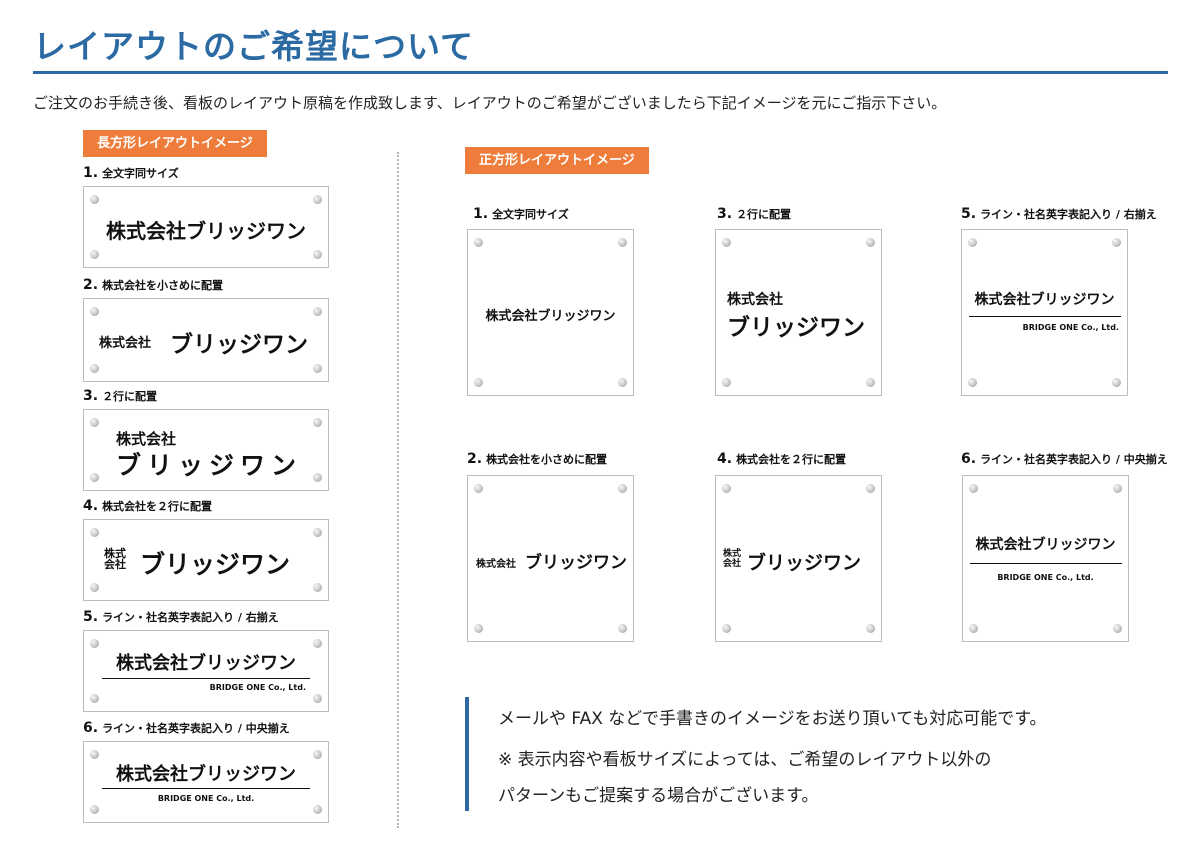 This screenshot has height=842, width=1191. What do you see at coordinates (557, 160) in the screenshot?
I see `square-section-tag: 正方形レイアウトイメージ` at bounding box center [557, 160].